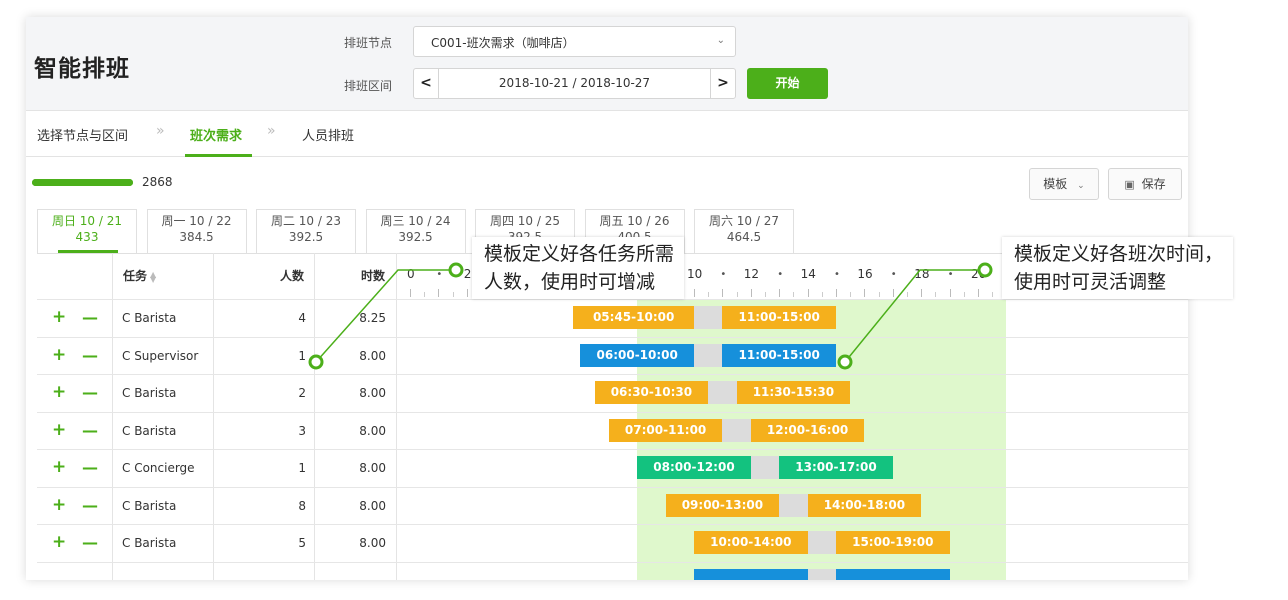 Image resolution: width=1288 pixels, height=600 pixels. What do you see at coordinates (1145, 184) in the screenshot?
I see `save-button: ▣ 保存` at bounding box center [1145, 184].